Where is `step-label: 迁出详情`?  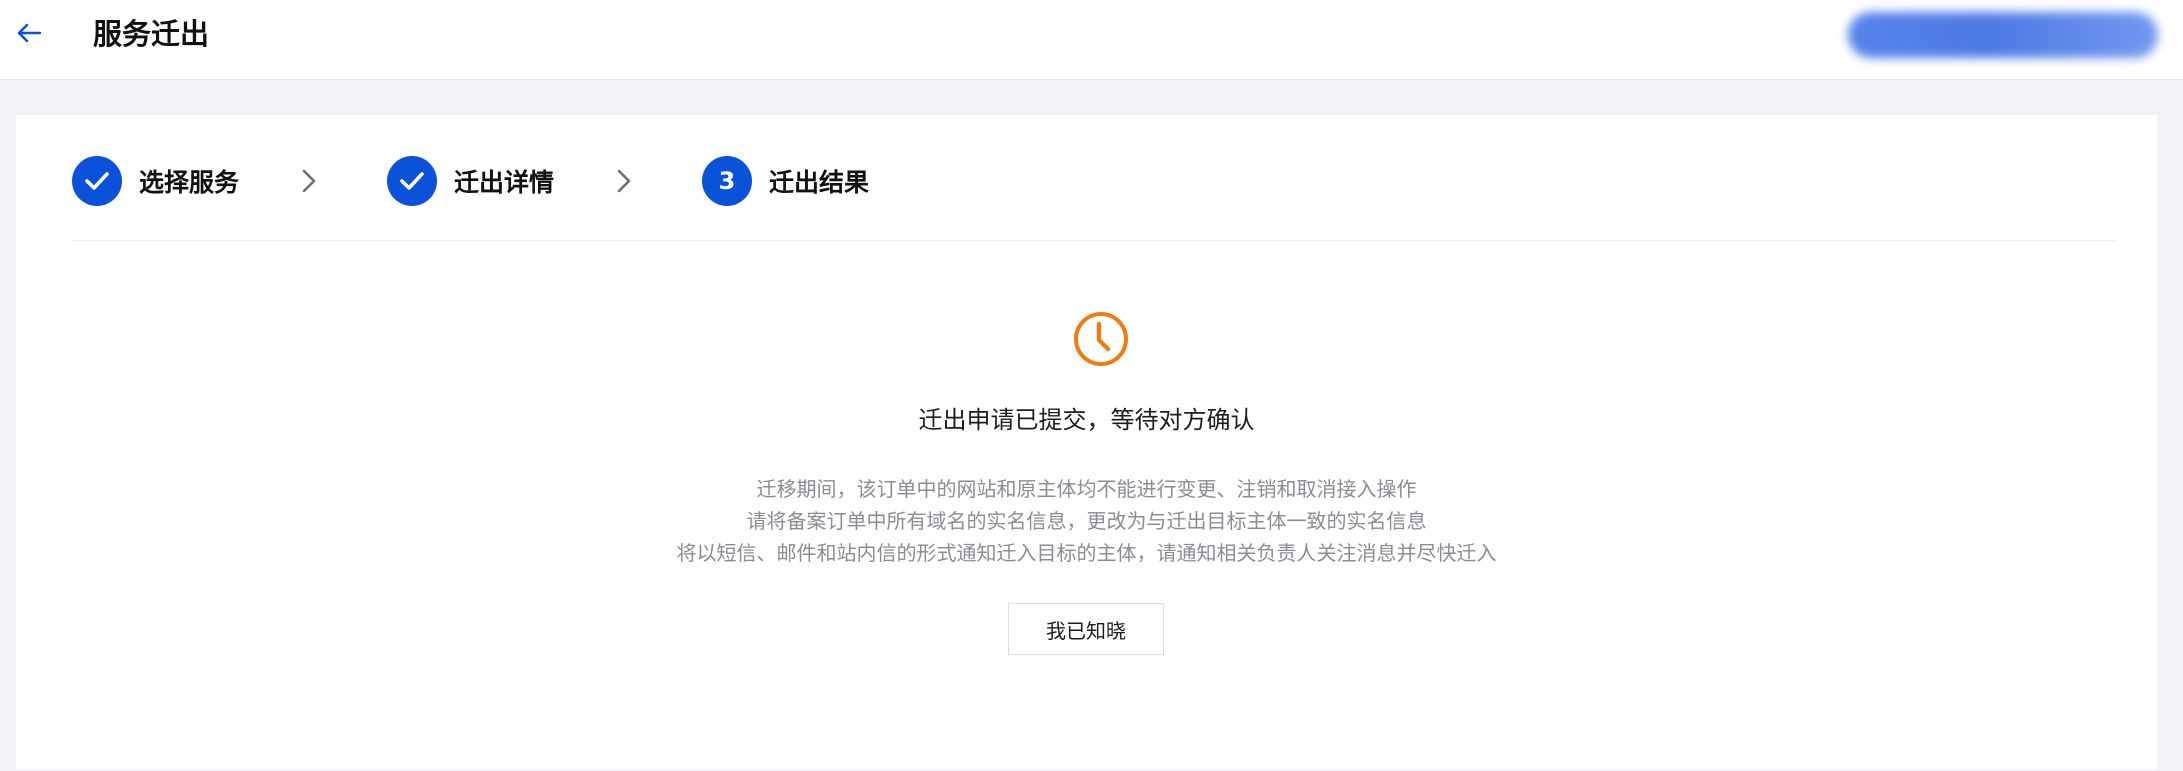
step-label: 迁出详情 is located at coordinates (504, 182).